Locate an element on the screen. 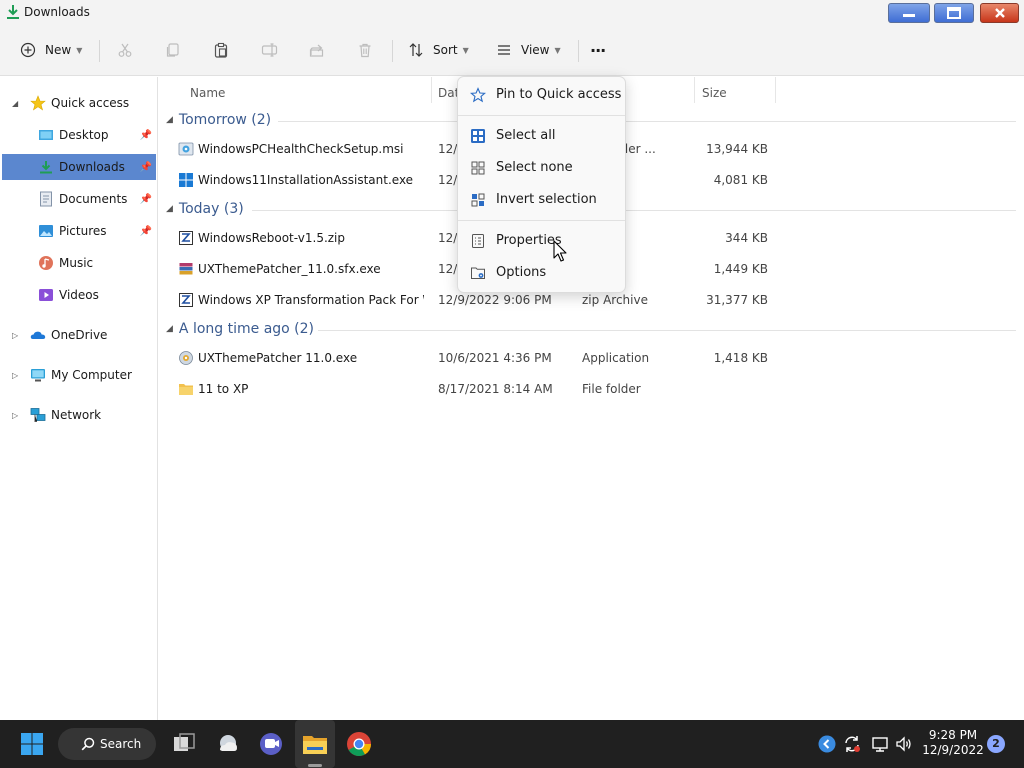 The height and width of the screenshot is (768, 1024). menu-item-label: Properties is located at coordinates (529, 240).